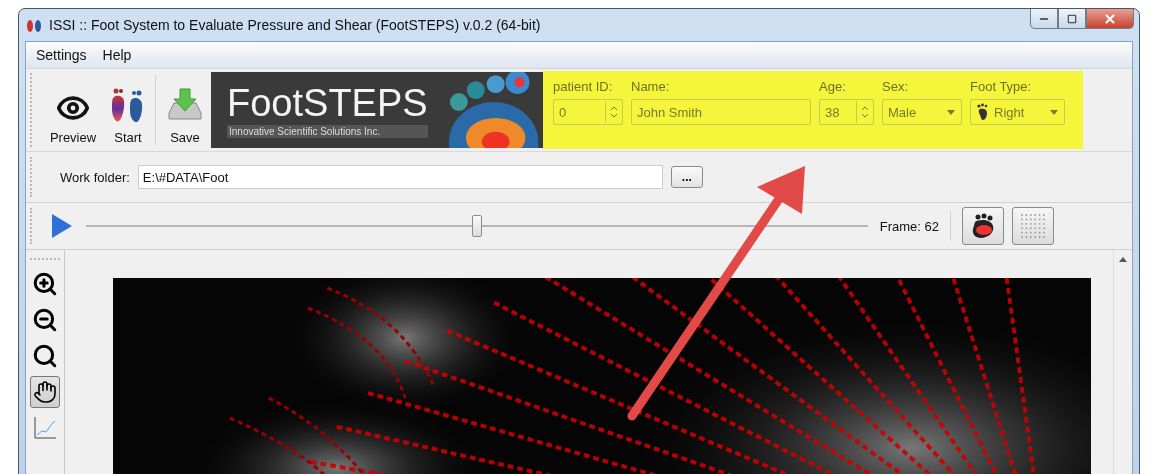 The height and width of the screenshot is (474, 1154). I want to click on window-title: ISSI :: Foot System to Evaluate Pressure and Shear (FootSTEPS) v.0.2 (64-bit), so click(295, 25).